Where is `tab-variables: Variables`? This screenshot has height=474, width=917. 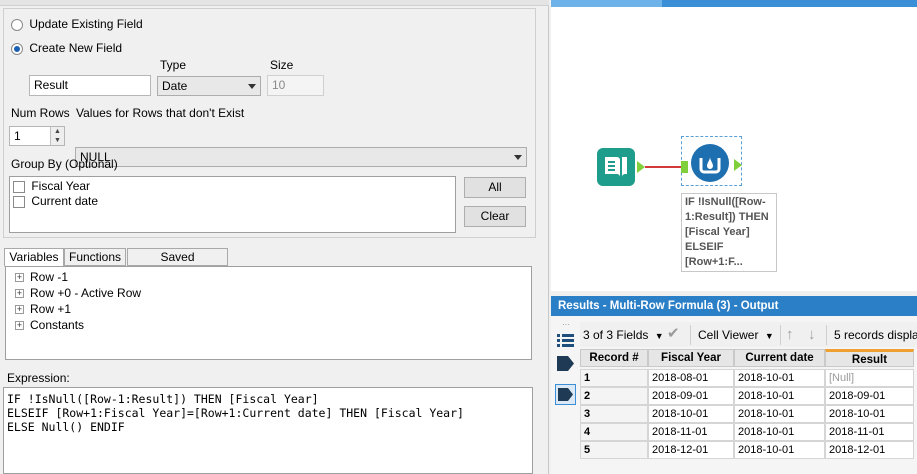 tab-variables: Variables is located at coordinates (34, 257).